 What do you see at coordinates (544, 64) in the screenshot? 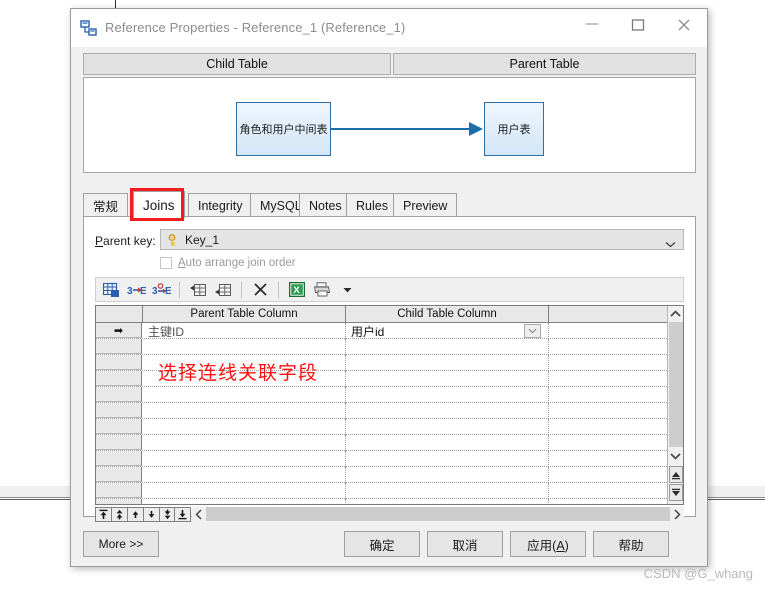
I see `parent-table-header: Parent Table` at bounding box center [544, 64].